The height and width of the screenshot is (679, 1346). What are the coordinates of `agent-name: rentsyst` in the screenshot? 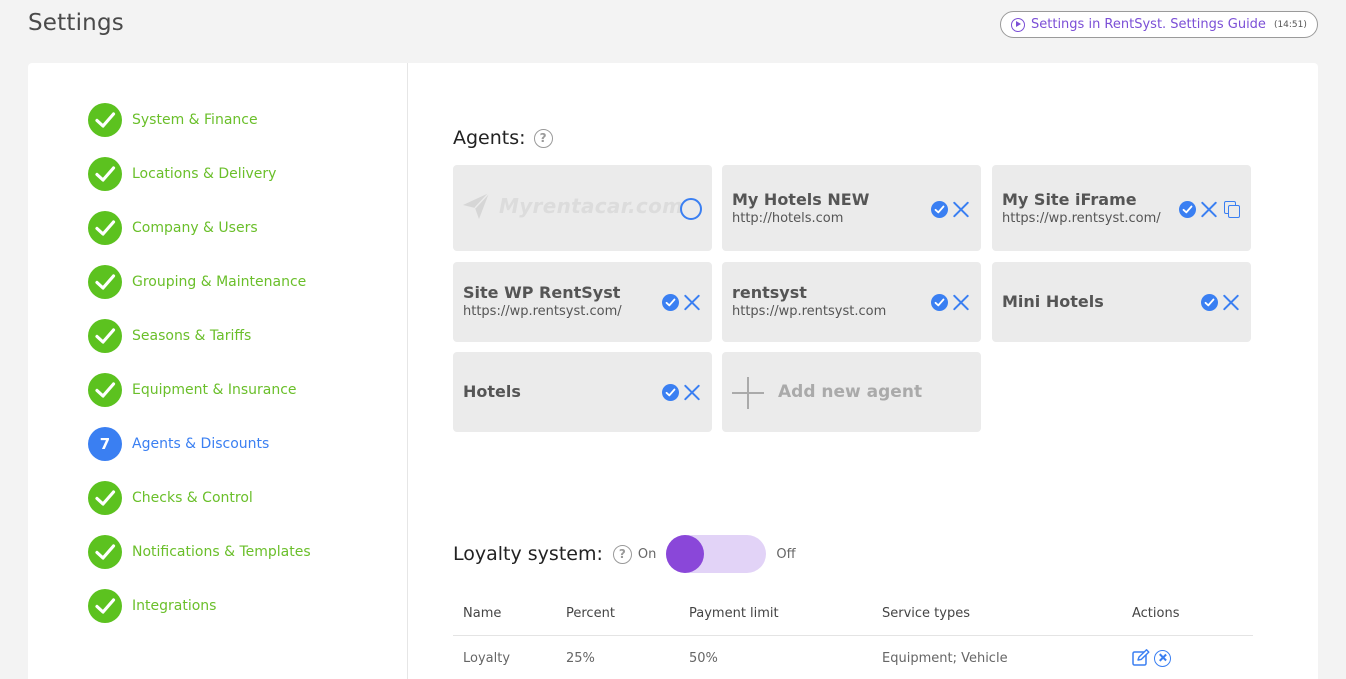 It's located at (769, 292).